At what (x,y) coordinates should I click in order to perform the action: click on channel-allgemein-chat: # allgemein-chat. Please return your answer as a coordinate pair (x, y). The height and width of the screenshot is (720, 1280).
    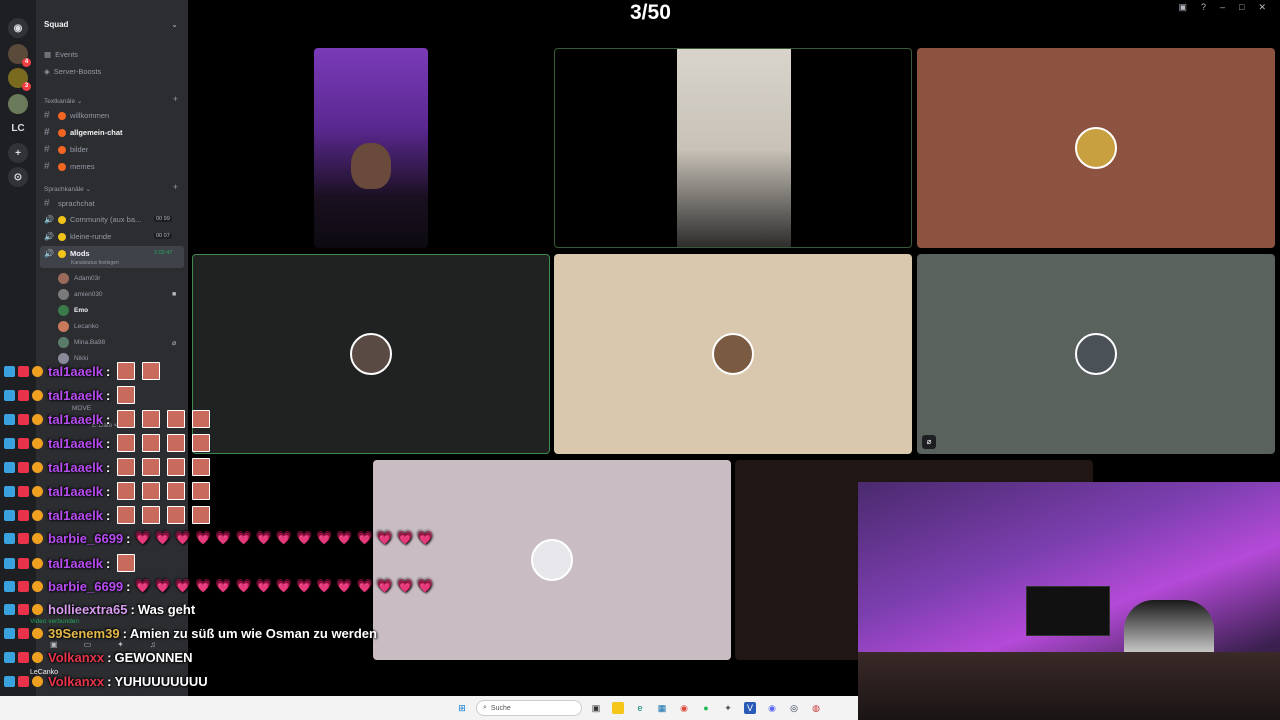
    Looking at the image, I should click on (83, 132).